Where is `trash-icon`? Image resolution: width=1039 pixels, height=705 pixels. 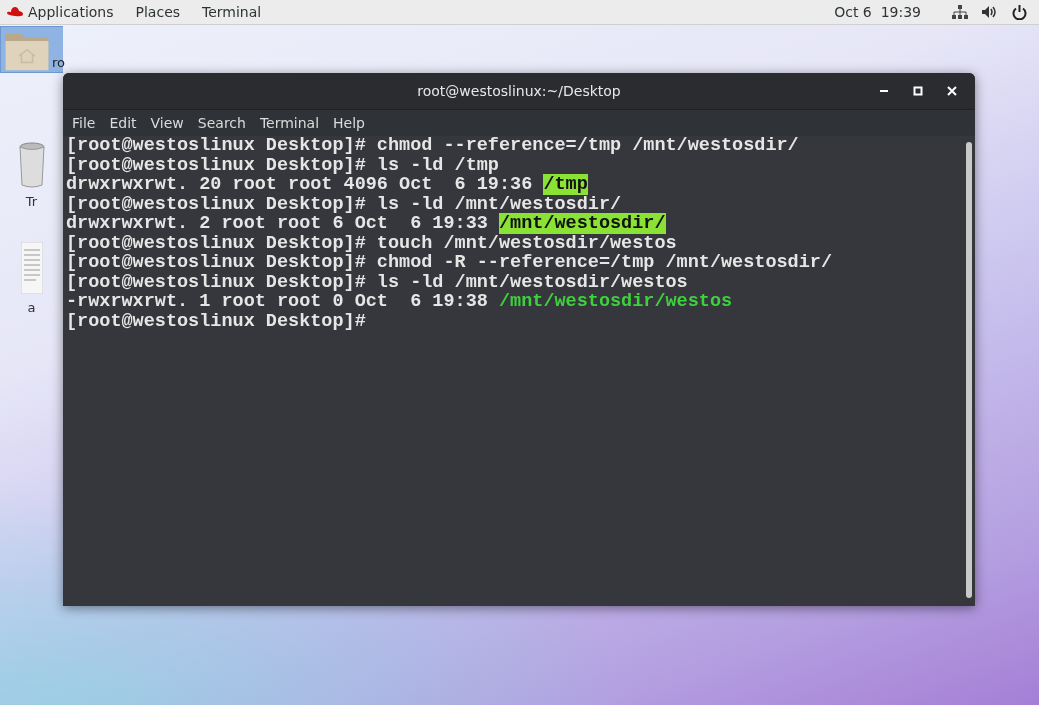 trash-icon is located at coordinates (31, 165).